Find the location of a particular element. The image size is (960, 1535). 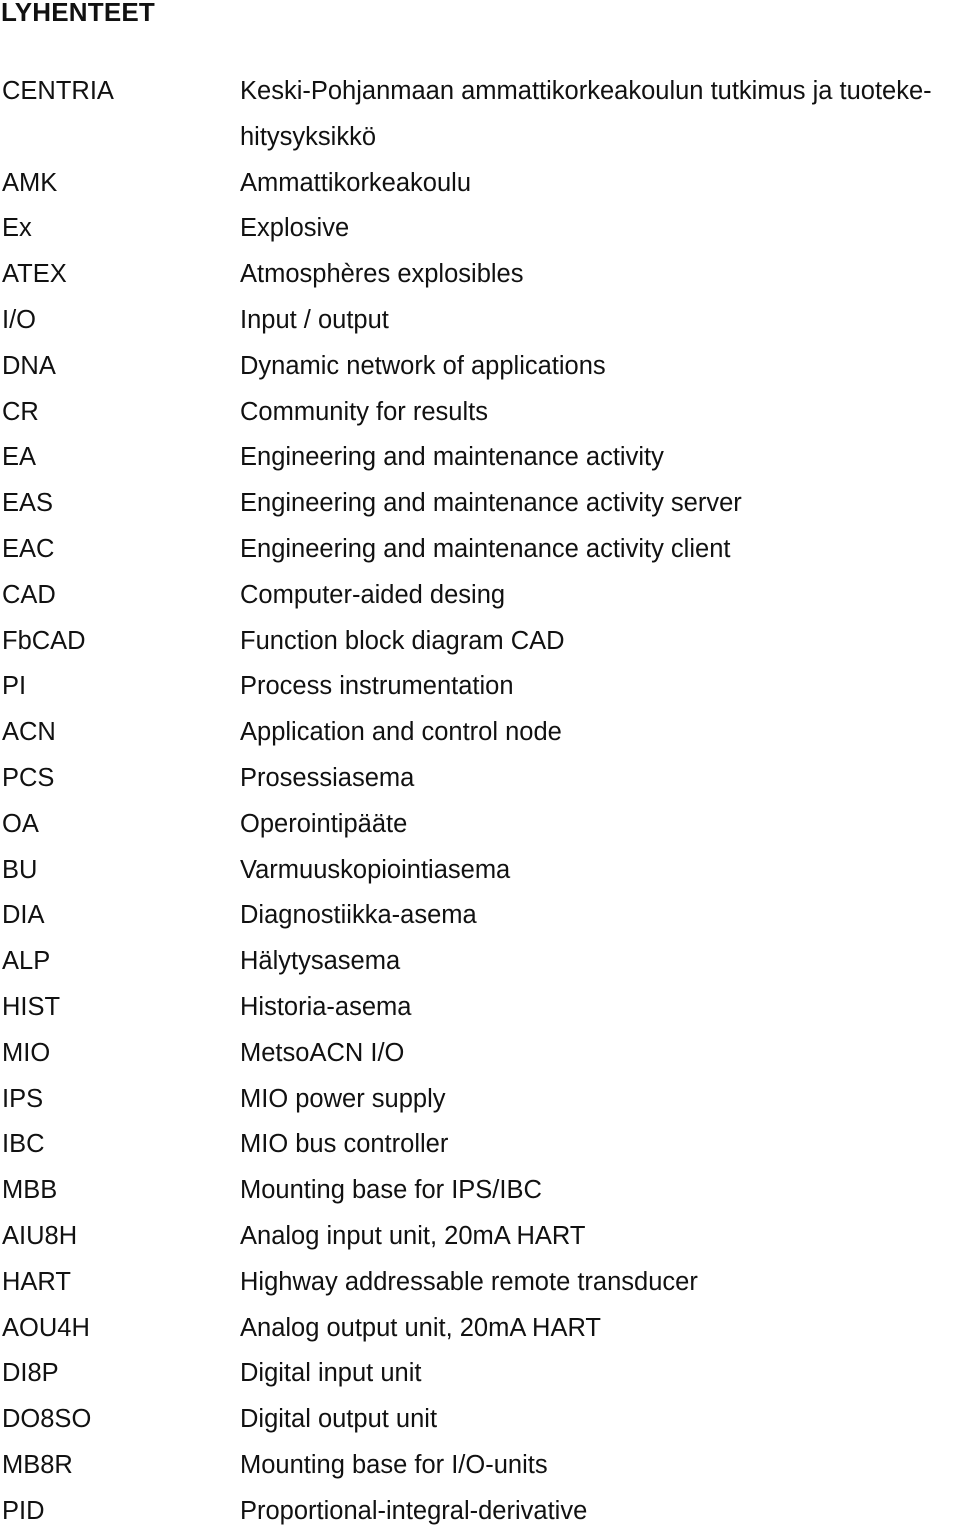

abbreviation-term: AMK is located at coordinates (30, 182).